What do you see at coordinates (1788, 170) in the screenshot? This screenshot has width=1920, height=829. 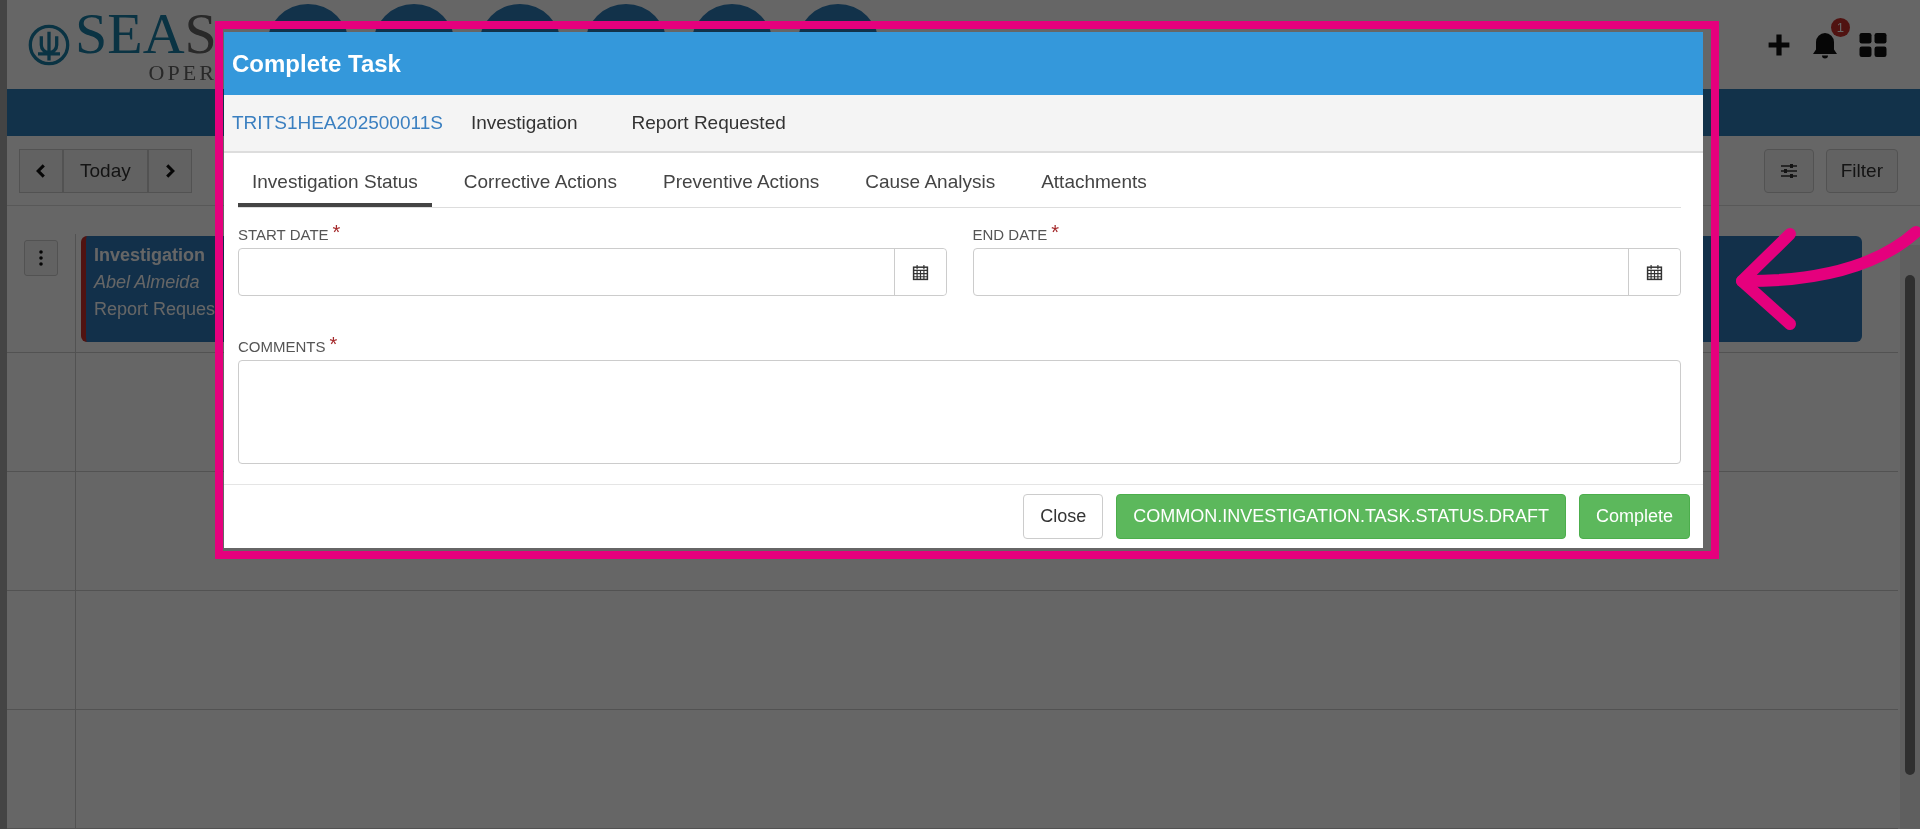 I see `settings-button` at bounding box center [1788, 170].